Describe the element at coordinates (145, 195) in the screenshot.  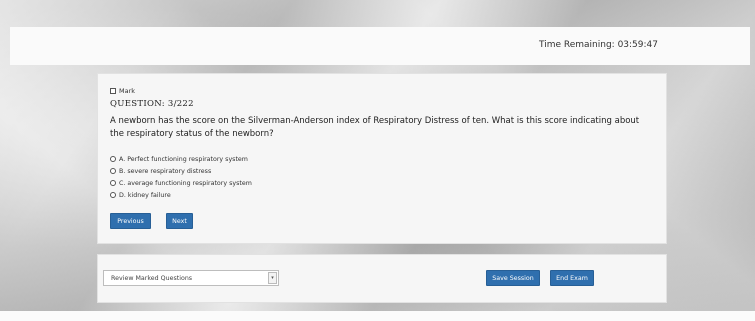
I see `option-label: D. kidney failure` at that location.